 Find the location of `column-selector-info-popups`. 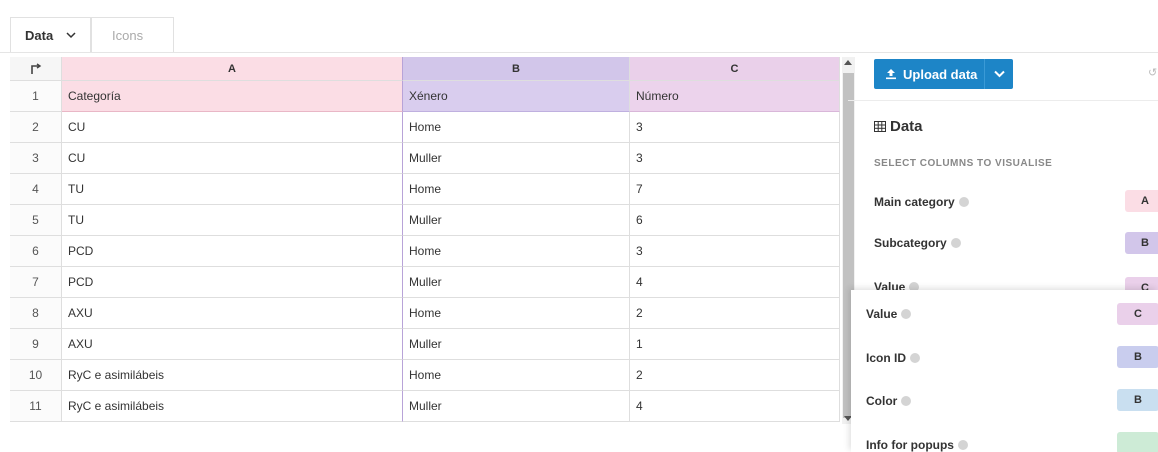

column-selector-info-popups is located at coordinates (1137, 442).